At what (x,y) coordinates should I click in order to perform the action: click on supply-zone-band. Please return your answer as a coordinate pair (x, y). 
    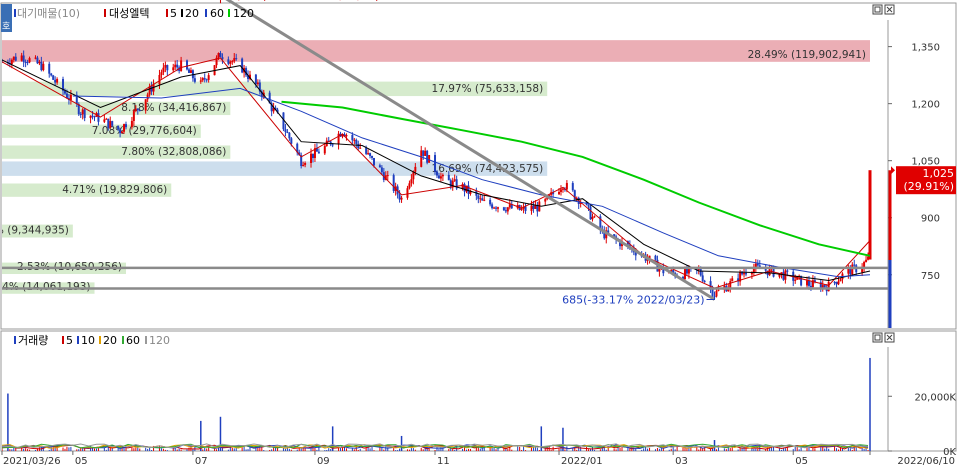
    Looking at the image, I should click on (436, 51).